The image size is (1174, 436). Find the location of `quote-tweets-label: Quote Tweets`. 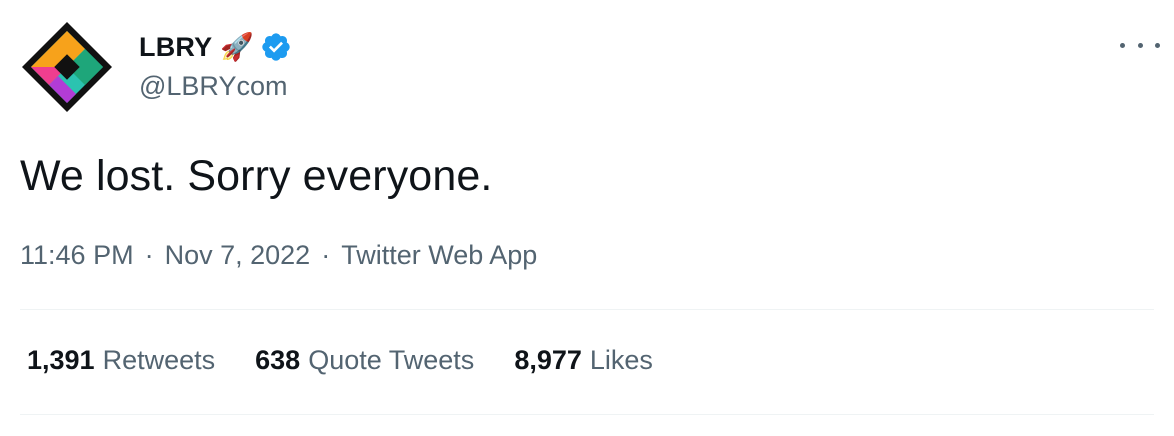

quote-tweets-label: Quote Tweets is located at coordinates (391, 360).